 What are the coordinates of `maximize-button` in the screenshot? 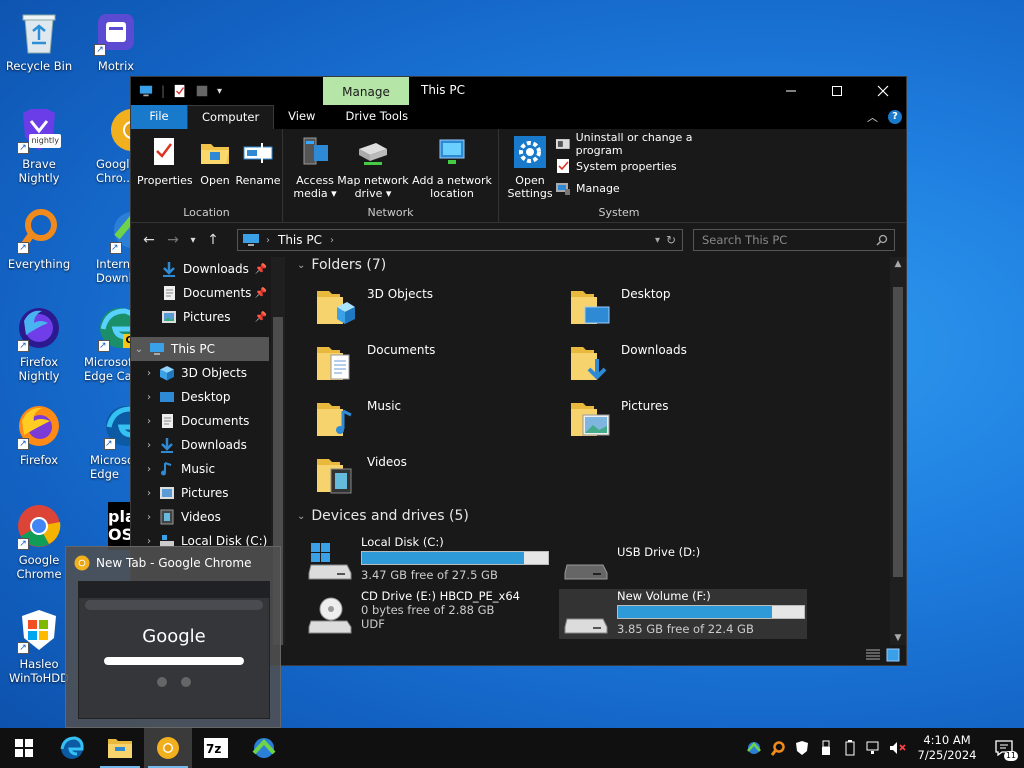 It's located at (837, 91).